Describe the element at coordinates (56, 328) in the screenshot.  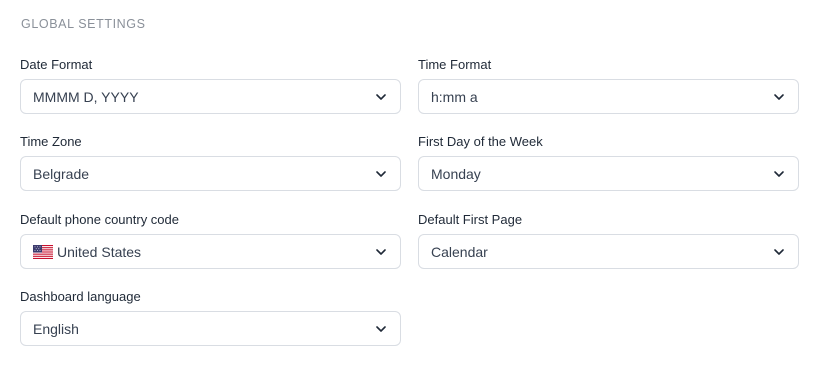
I see `language-value: English` at that location.